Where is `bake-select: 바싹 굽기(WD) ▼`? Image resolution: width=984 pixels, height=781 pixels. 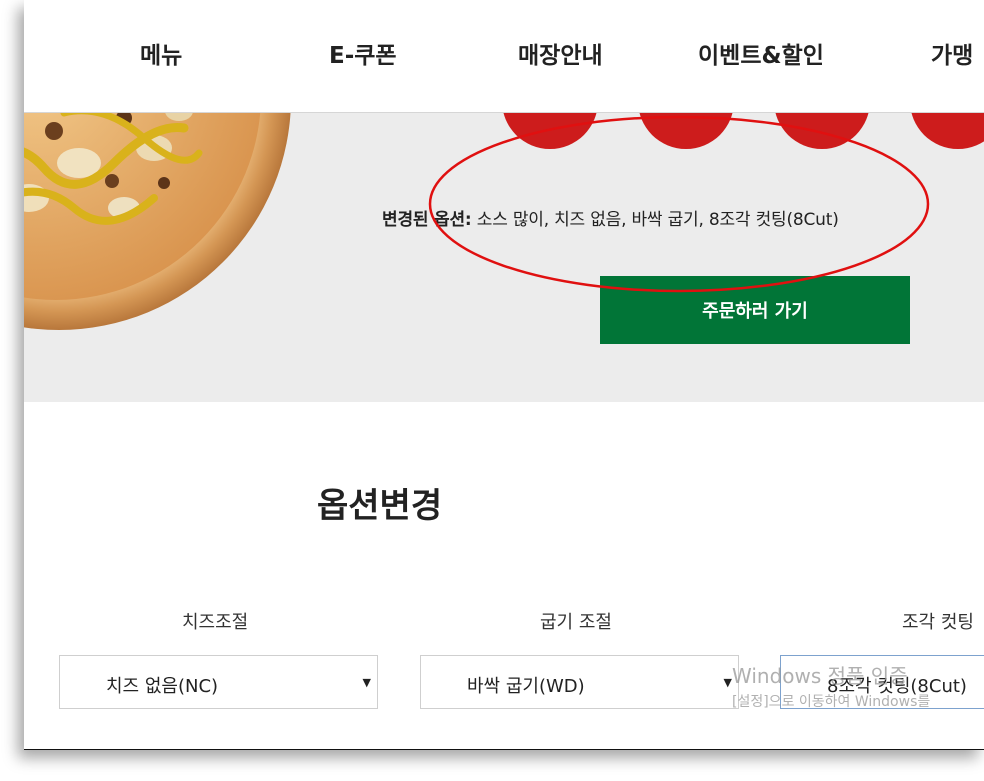 bake-select: 바싹 굽기(WD) ▼ is located at coordinates (579, 682).